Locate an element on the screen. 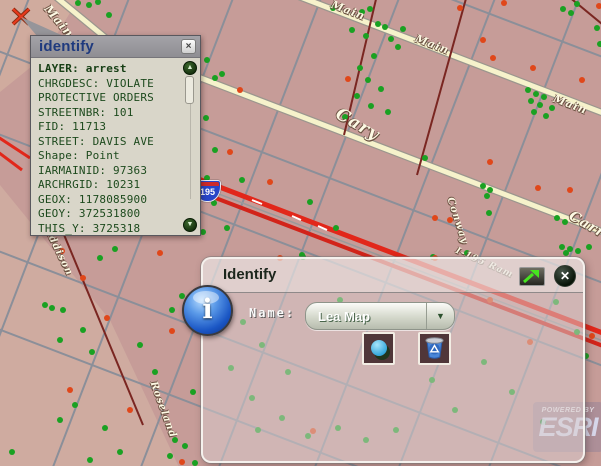  clear-results-button is located at coordinates (434, 348).